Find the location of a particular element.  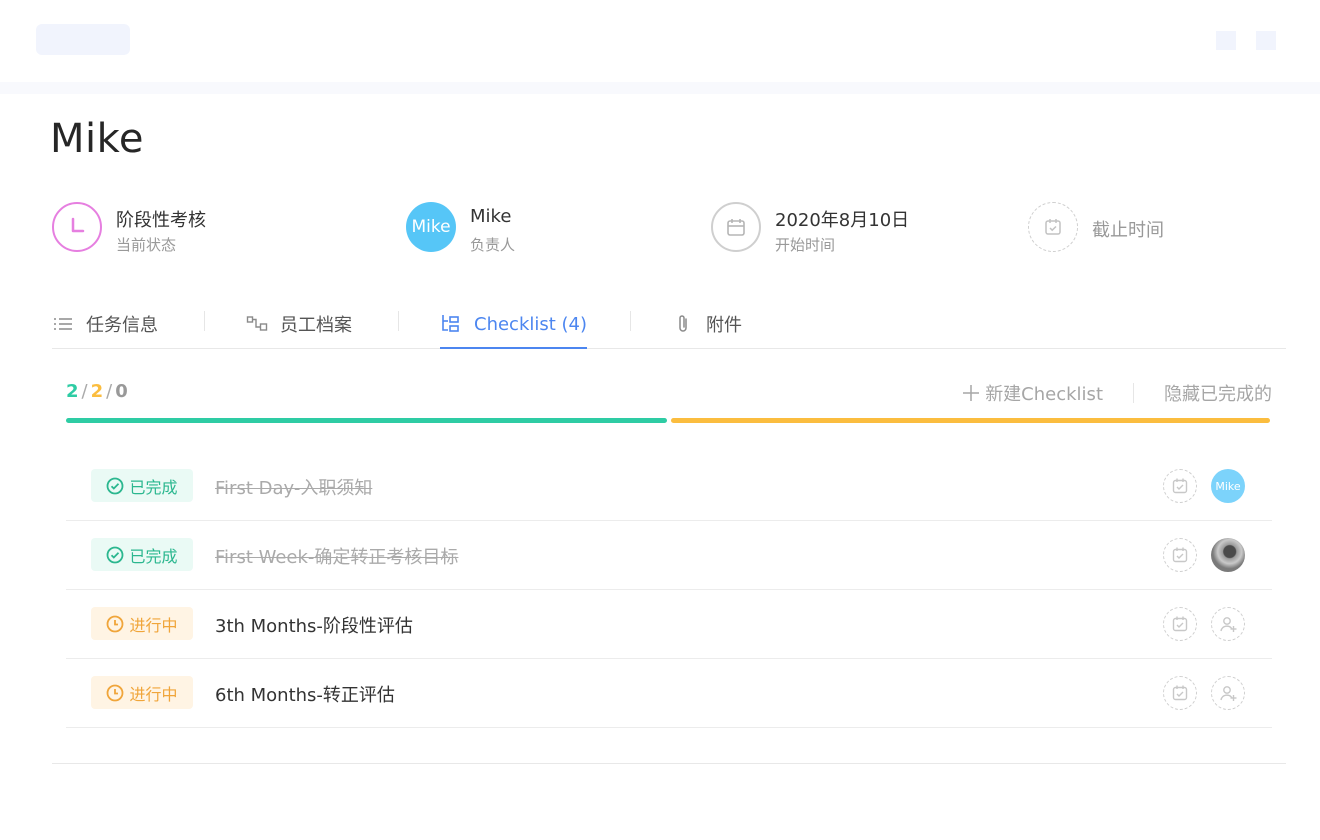

checklist-row: 已完成 First Week-确定转正考核目标 is located at coordinates (669, 555).